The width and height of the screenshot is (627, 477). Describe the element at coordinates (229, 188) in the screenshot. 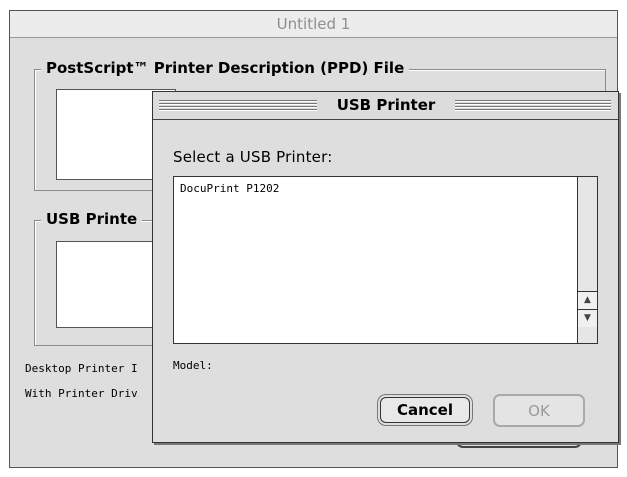

I see `printer-list-item: DocuPrint P1202` at that location.